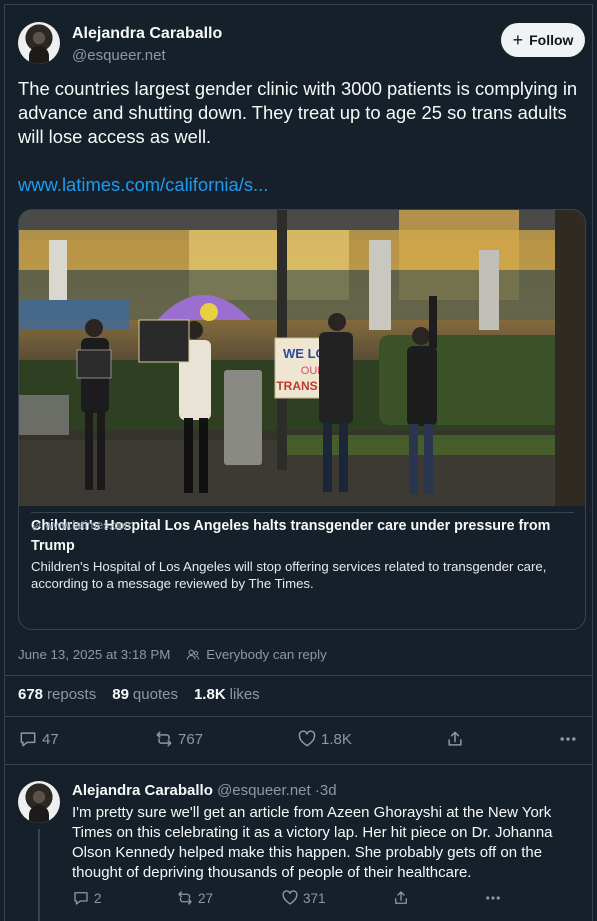 The image size is (597, 921). Describe the element at coordinates (266, 654) in the screenshot. I see `reply-setting: Everybody can reply` at that location.